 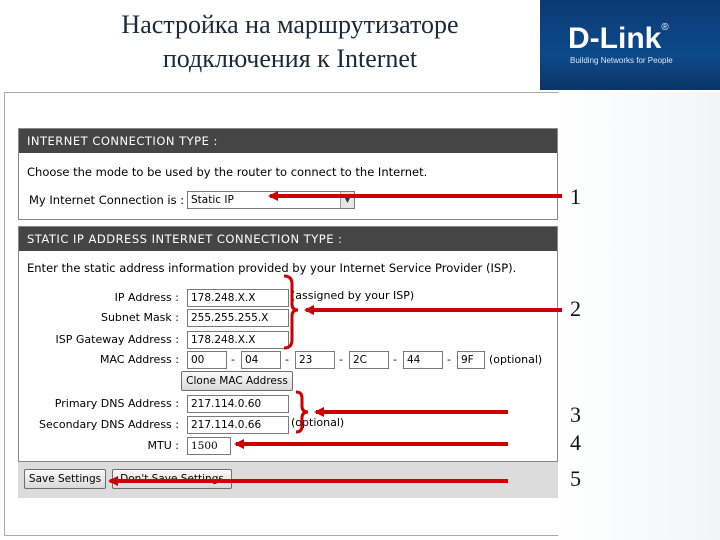 I want to click on save-settings-button: Save Settings, so click(x=65, y=479).